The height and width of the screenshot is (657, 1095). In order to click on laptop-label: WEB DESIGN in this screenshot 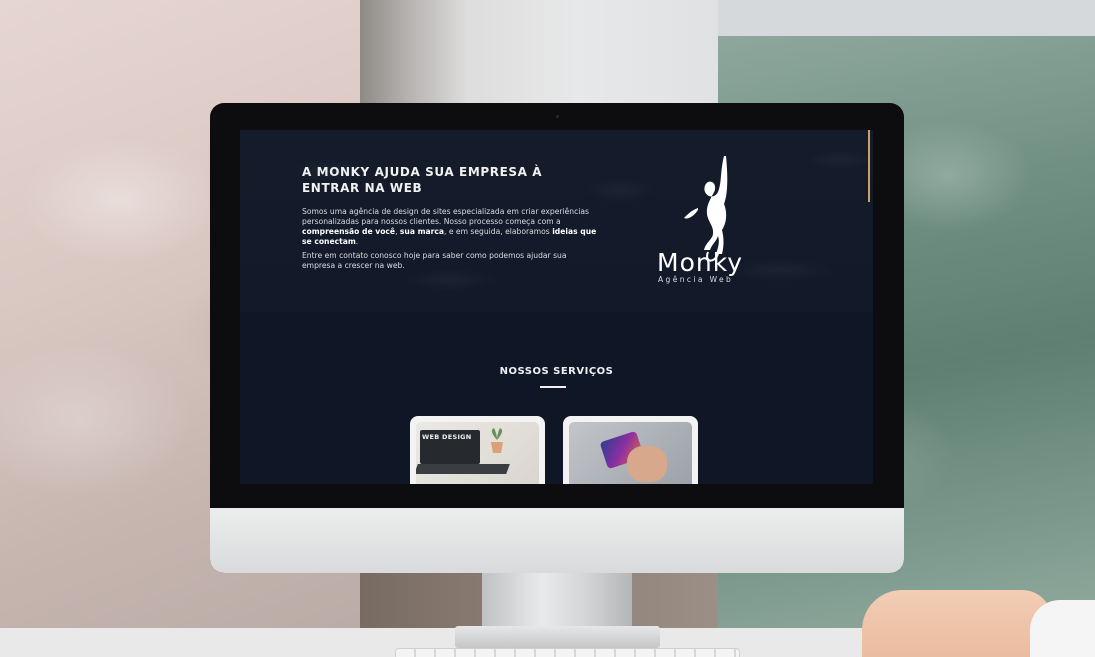, I will do `click(447, 437)`.